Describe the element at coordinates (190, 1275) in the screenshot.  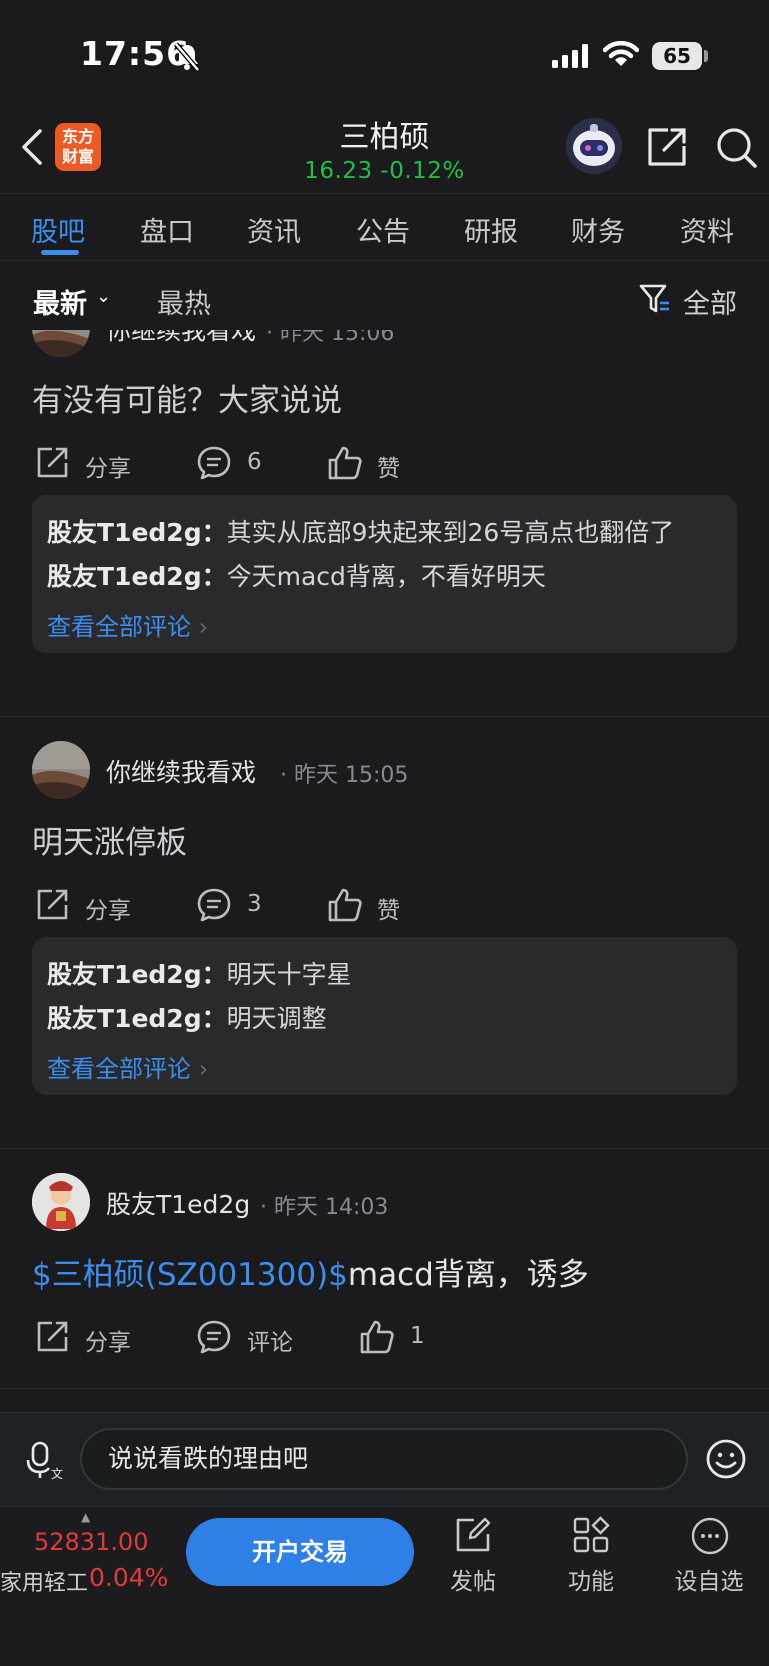
I see `stock-tag-link: $三柏硕(SZ001300)$` at that location.